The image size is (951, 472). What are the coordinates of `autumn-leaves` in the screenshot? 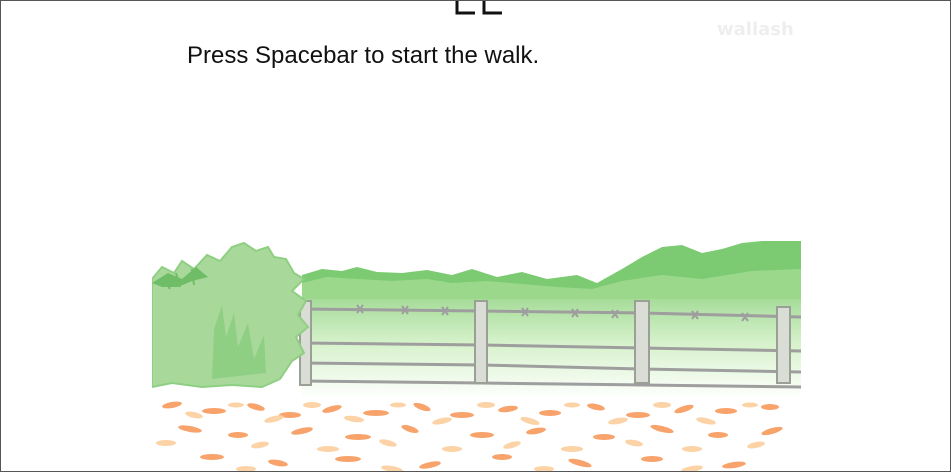 It's located at (469, 436).